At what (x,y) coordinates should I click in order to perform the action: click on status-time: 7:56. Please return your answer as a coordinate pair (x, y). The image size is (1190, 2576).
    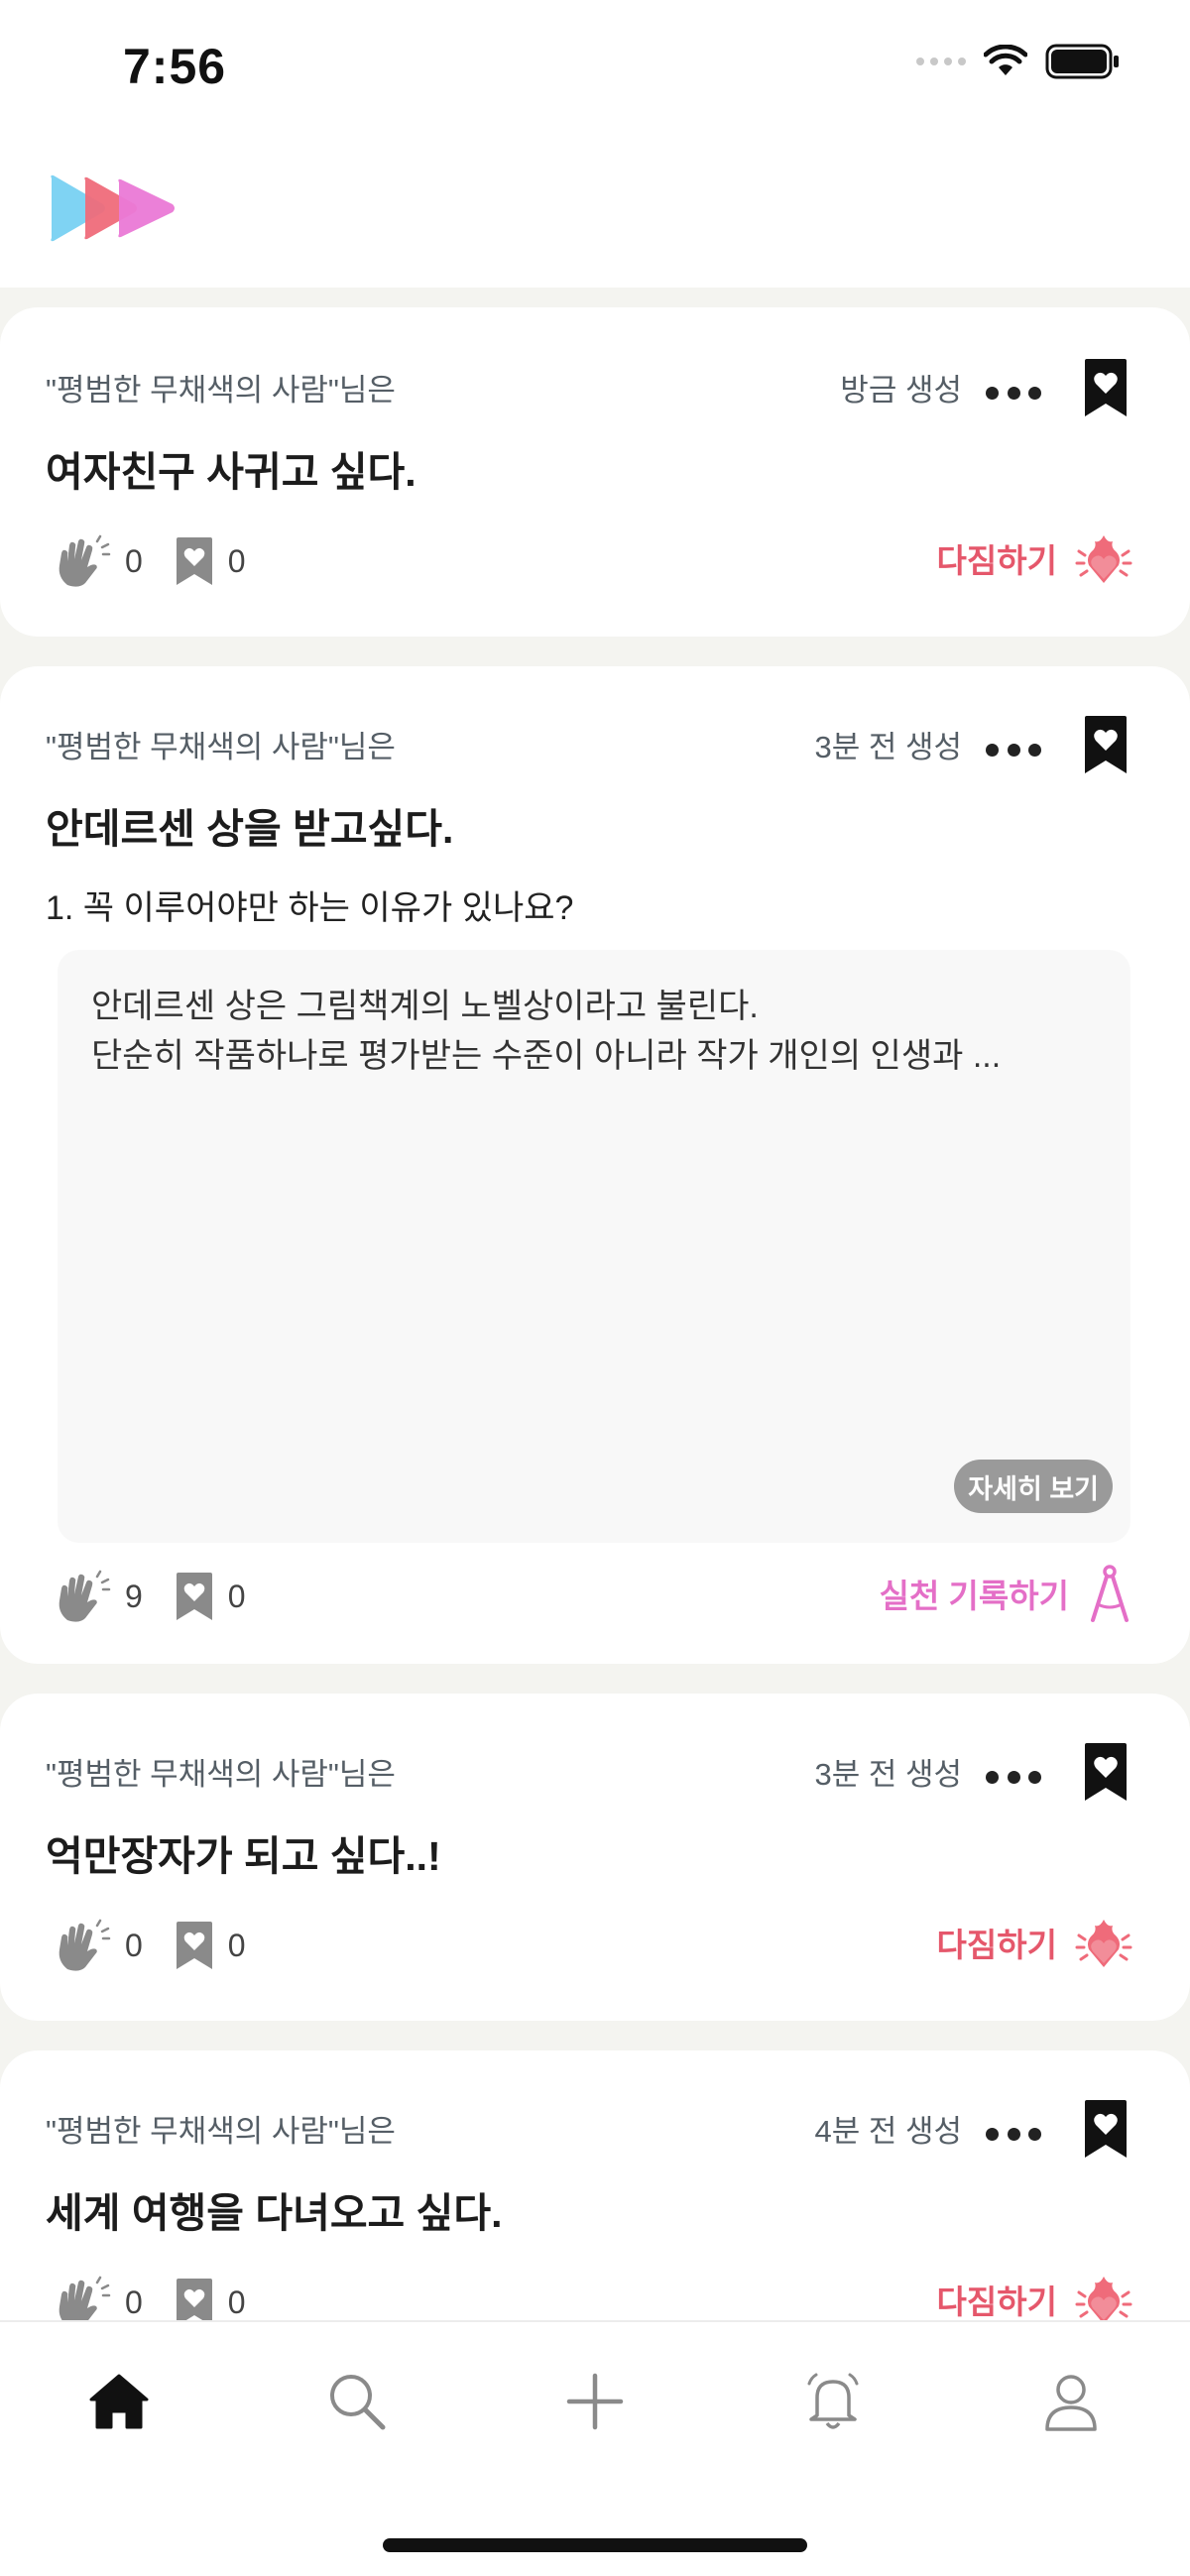
    Looking at the image, I should click on (175, 66).